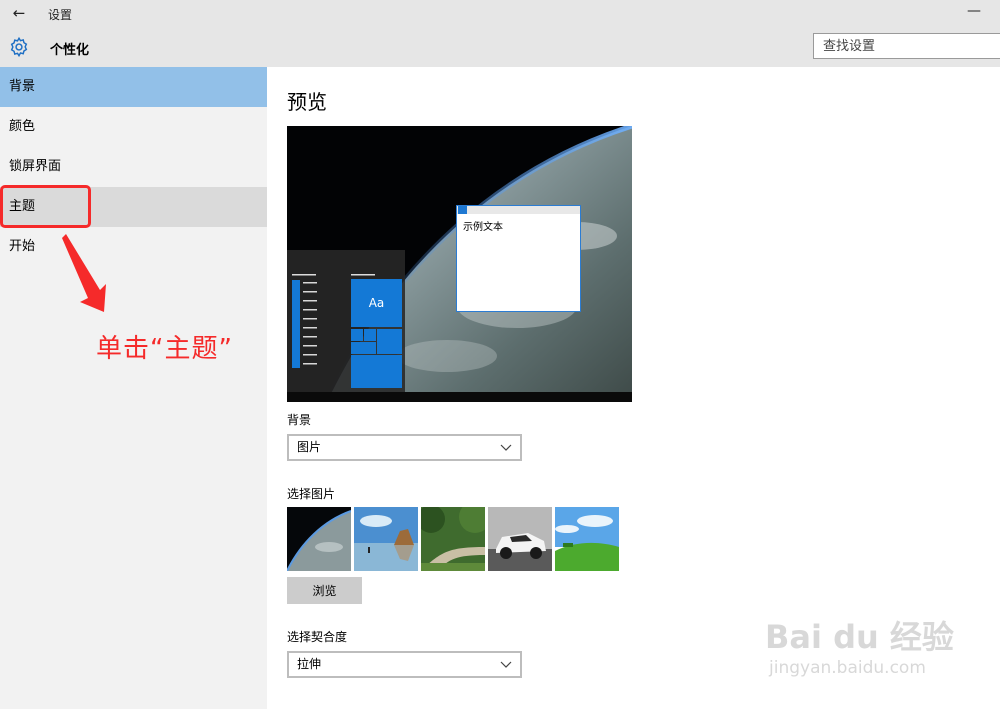 The width and height of the screenshot is (1000, 709). What do you see at coordinates (309, 447) in the screenshot?
I see `background-dropdown-value: 图片` at bounding box center [309, 447].